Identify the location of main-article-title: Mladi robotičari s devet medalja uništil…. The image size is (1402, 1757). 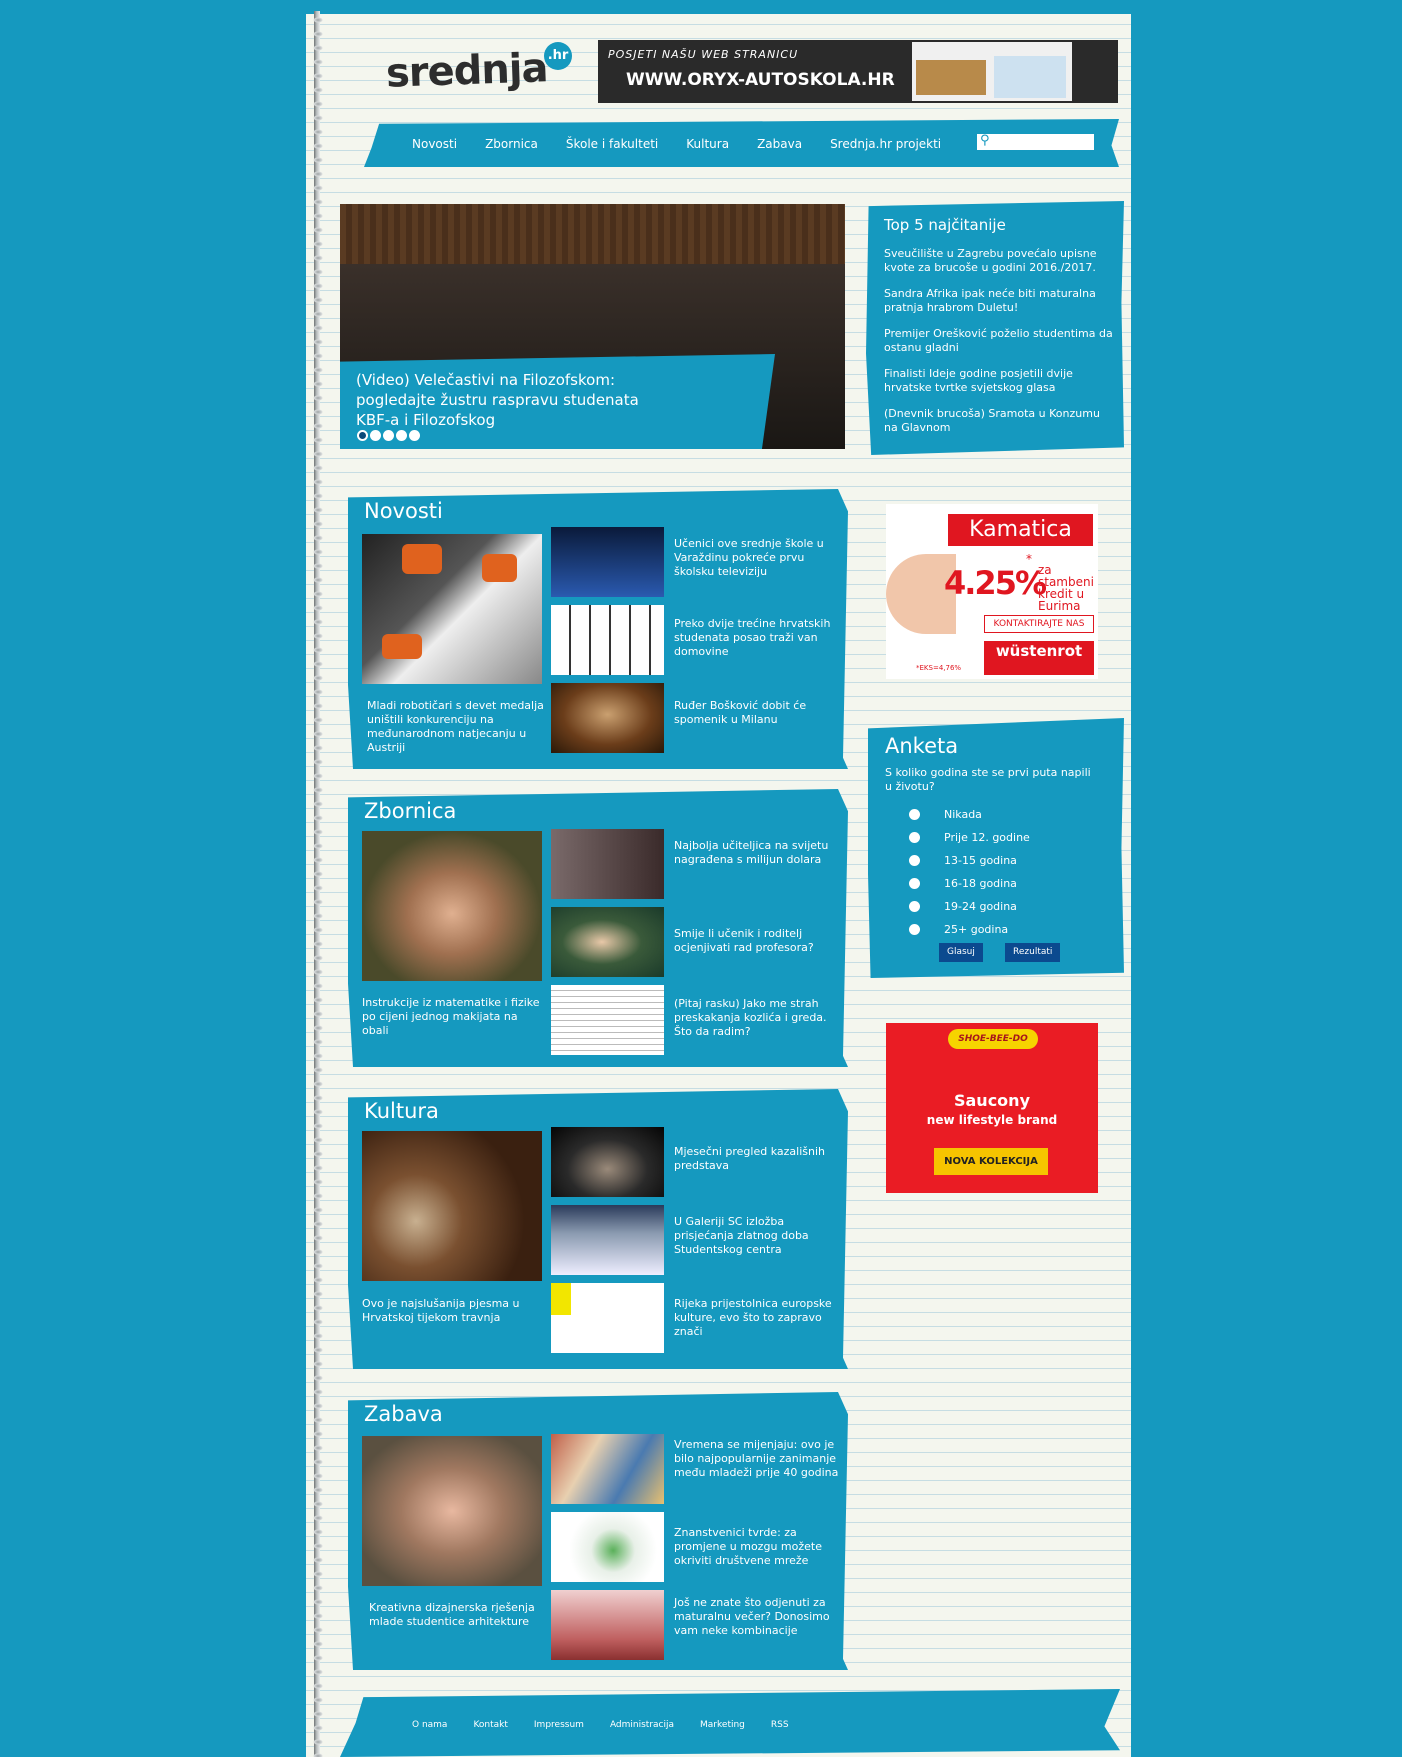
(457, 727).